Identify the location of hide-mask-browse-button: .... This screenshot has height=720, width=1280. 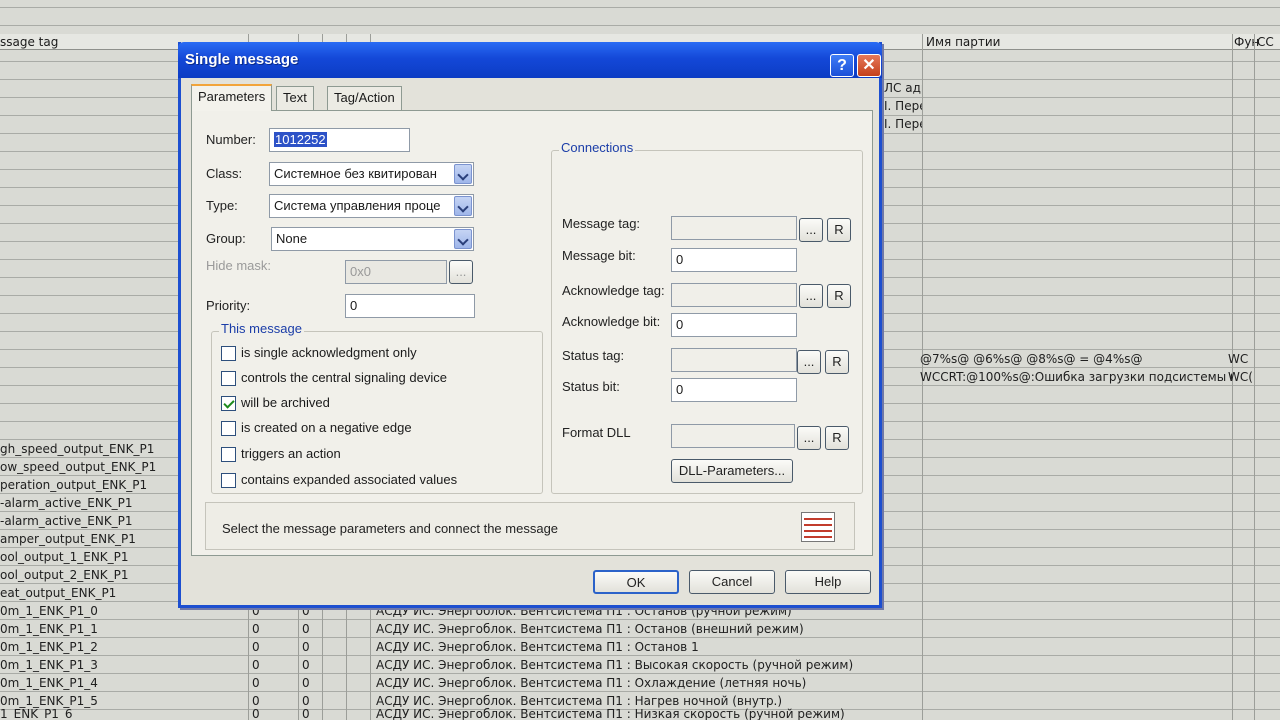
(461, 272).